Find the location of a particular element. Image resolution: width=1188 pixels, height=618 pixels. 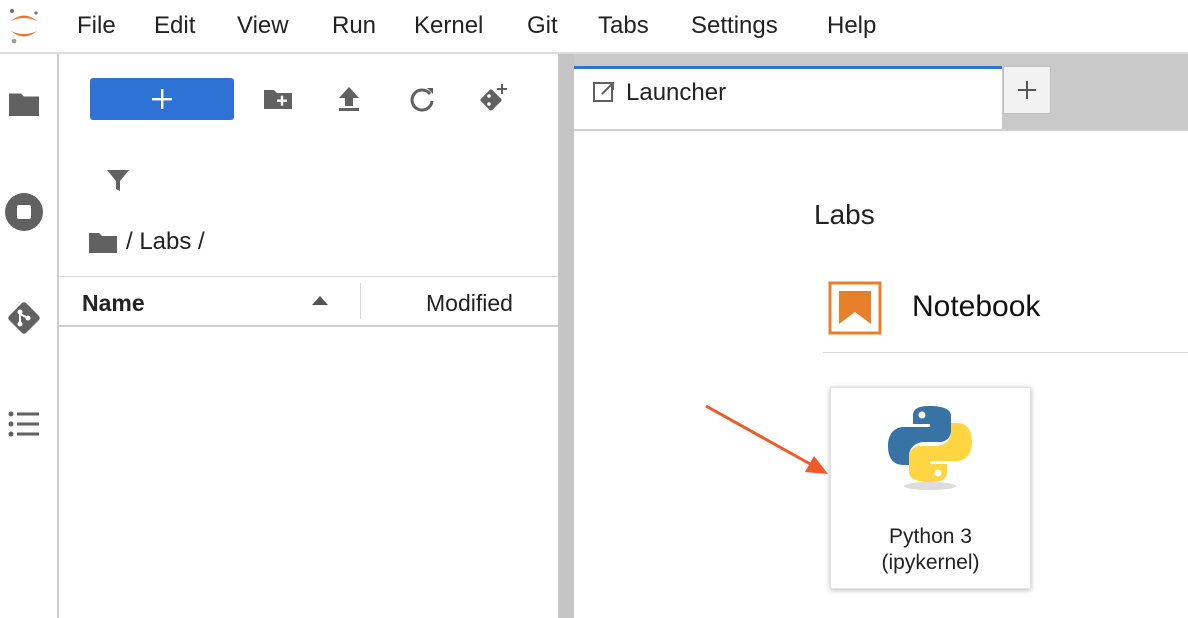

section-divider is located at coordinates (1005, 352).